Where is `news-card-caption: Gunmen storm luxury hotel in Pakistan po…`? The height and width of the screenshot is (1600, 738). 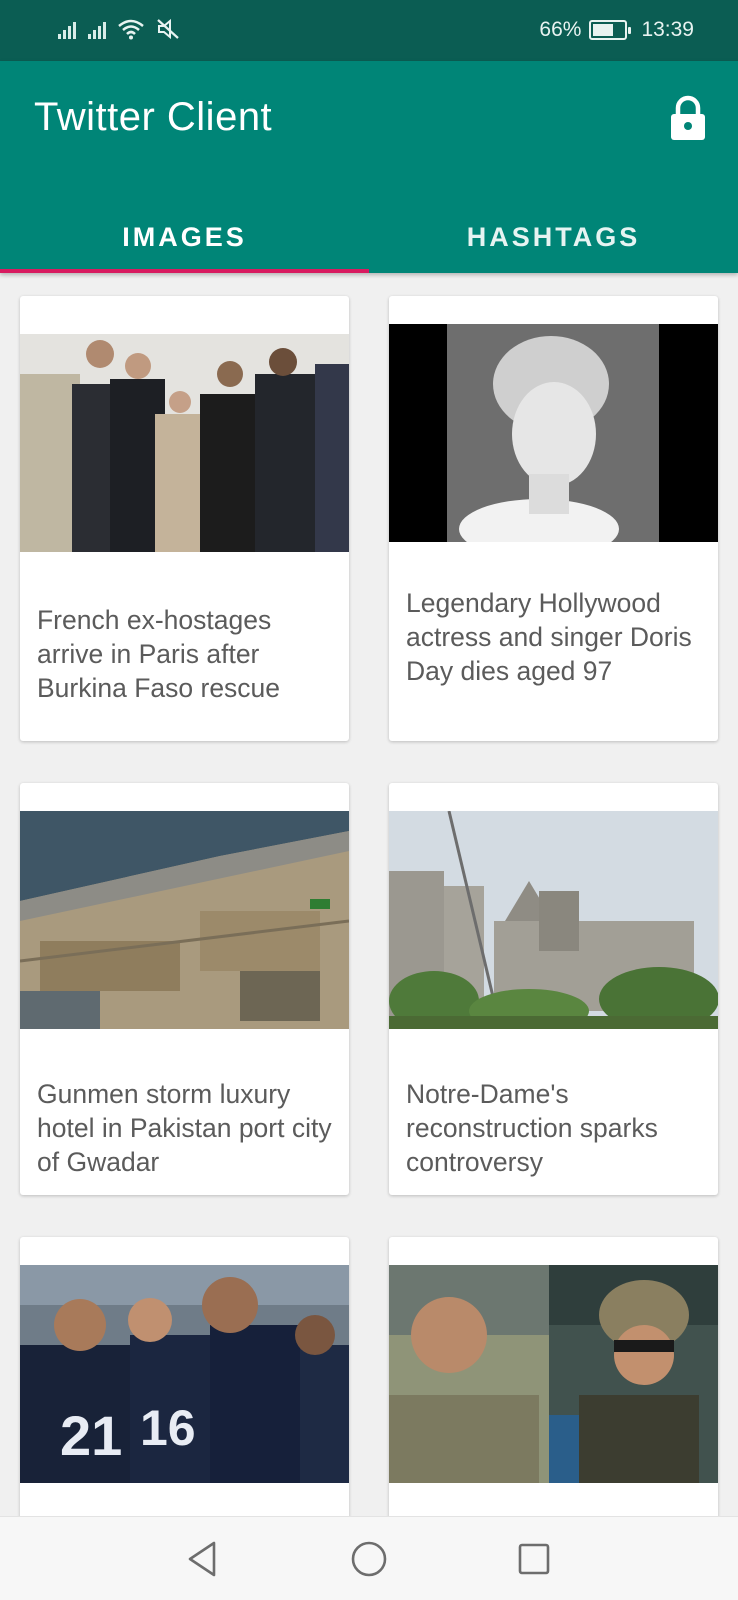
news-card-caption: Gunmen storm luxury hotel in Pakistan po… is located at coordinates (184, 1128).